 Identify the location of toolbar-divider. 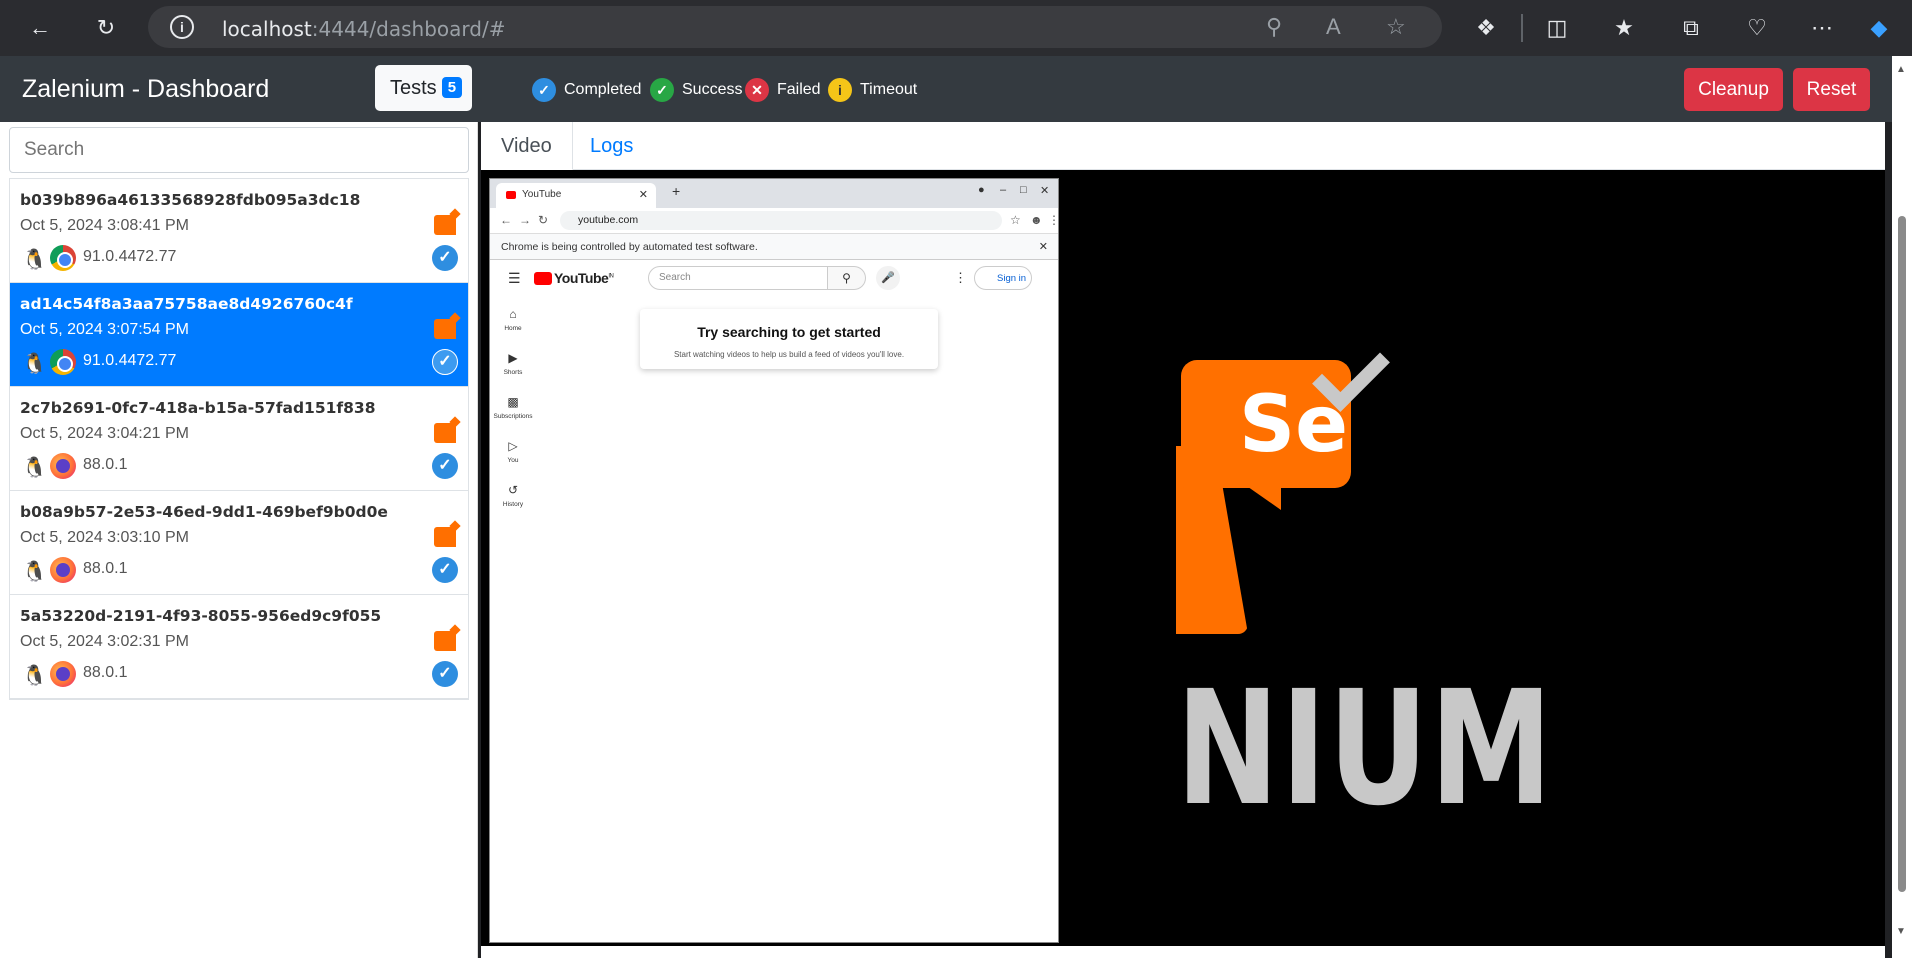
(1522, 28).